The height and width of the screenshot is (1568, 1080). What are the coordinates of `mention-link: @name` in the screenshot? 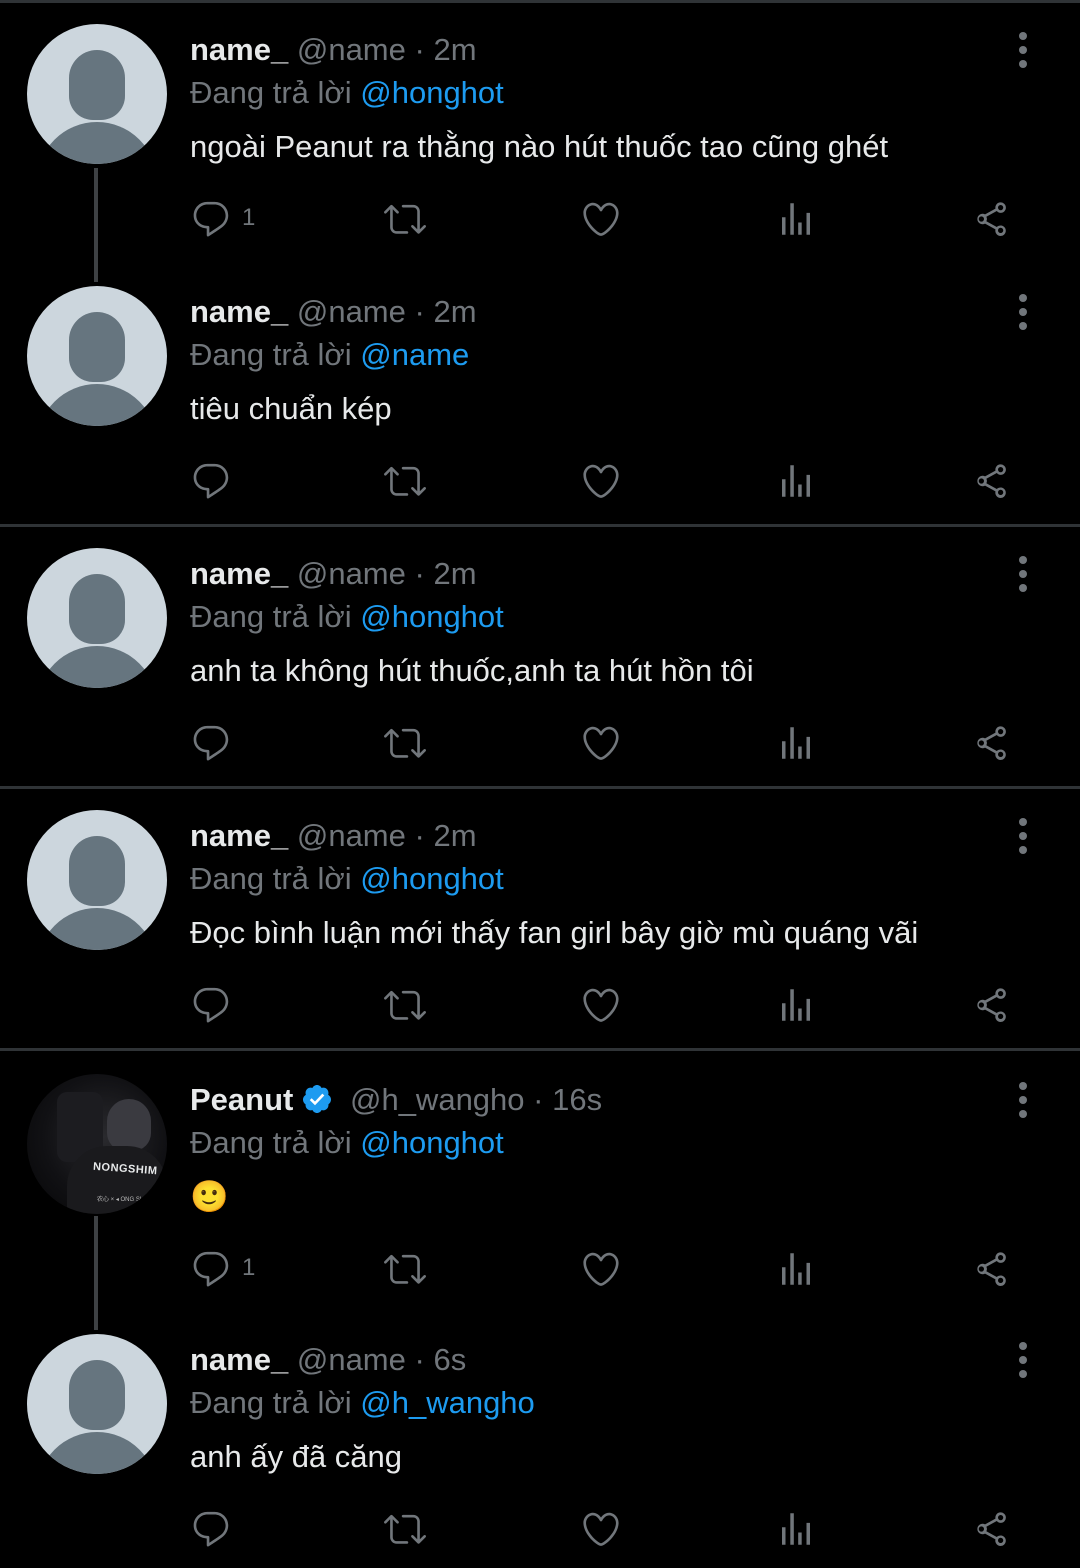 It's located at (414, 354).